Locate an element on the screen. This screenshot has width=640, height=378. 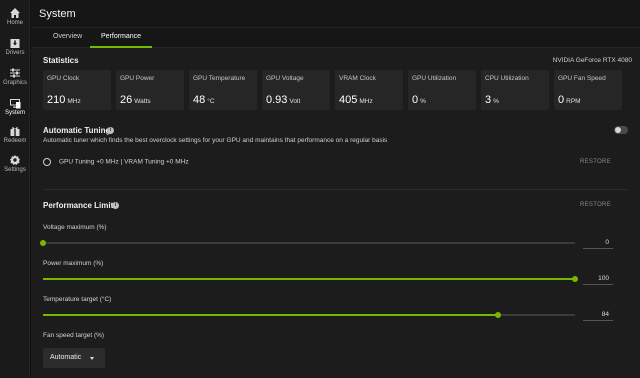
stat-label: GPU Utilization is located at coordinates (434, 78).